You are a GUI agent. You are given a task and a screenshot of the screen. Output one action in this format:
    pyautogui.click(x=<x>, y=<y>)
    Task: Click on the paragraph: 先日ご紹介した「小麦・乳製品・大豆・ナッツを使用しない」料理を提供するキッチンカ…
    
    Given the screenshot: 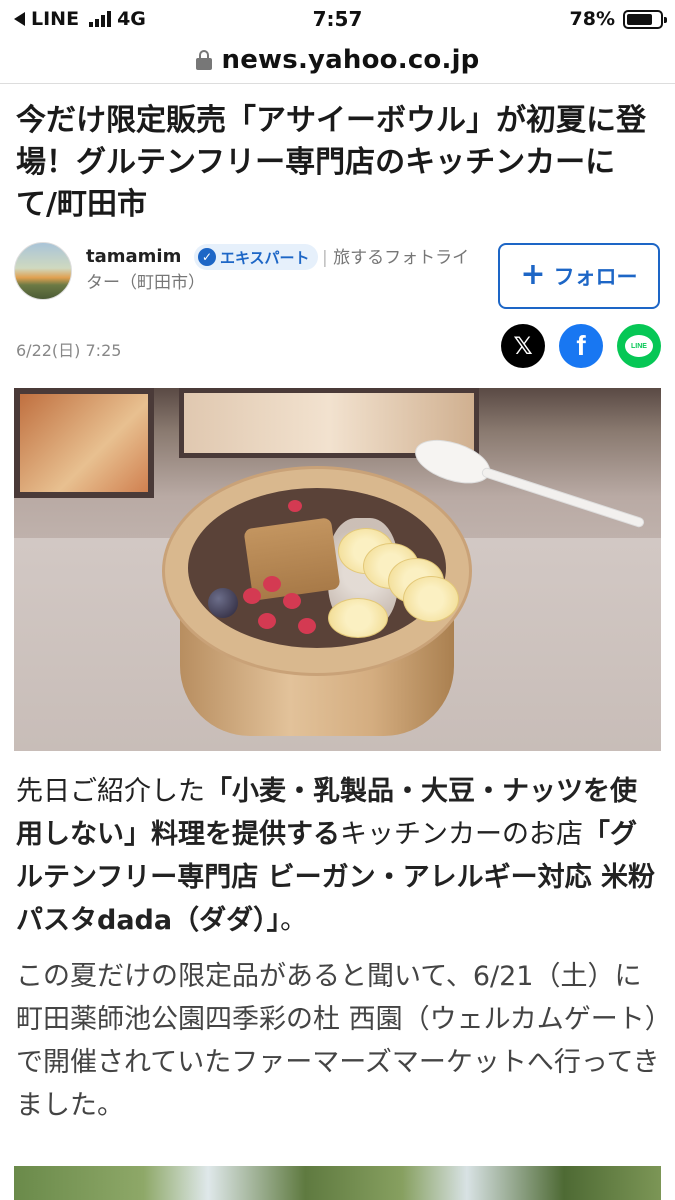 What is the action you would take?
    pyautogui.click(x=338, y=856)
    